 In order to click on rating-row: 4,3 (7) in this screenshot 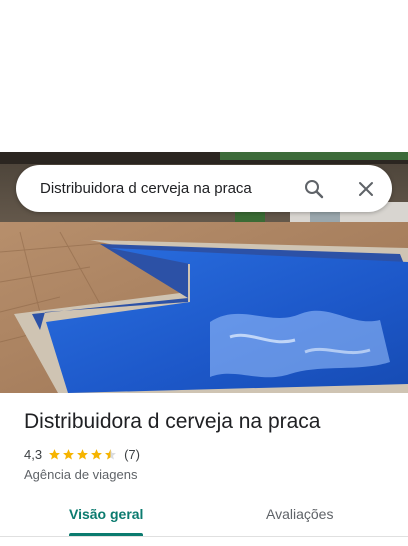, I will do `click(82, 454)`.